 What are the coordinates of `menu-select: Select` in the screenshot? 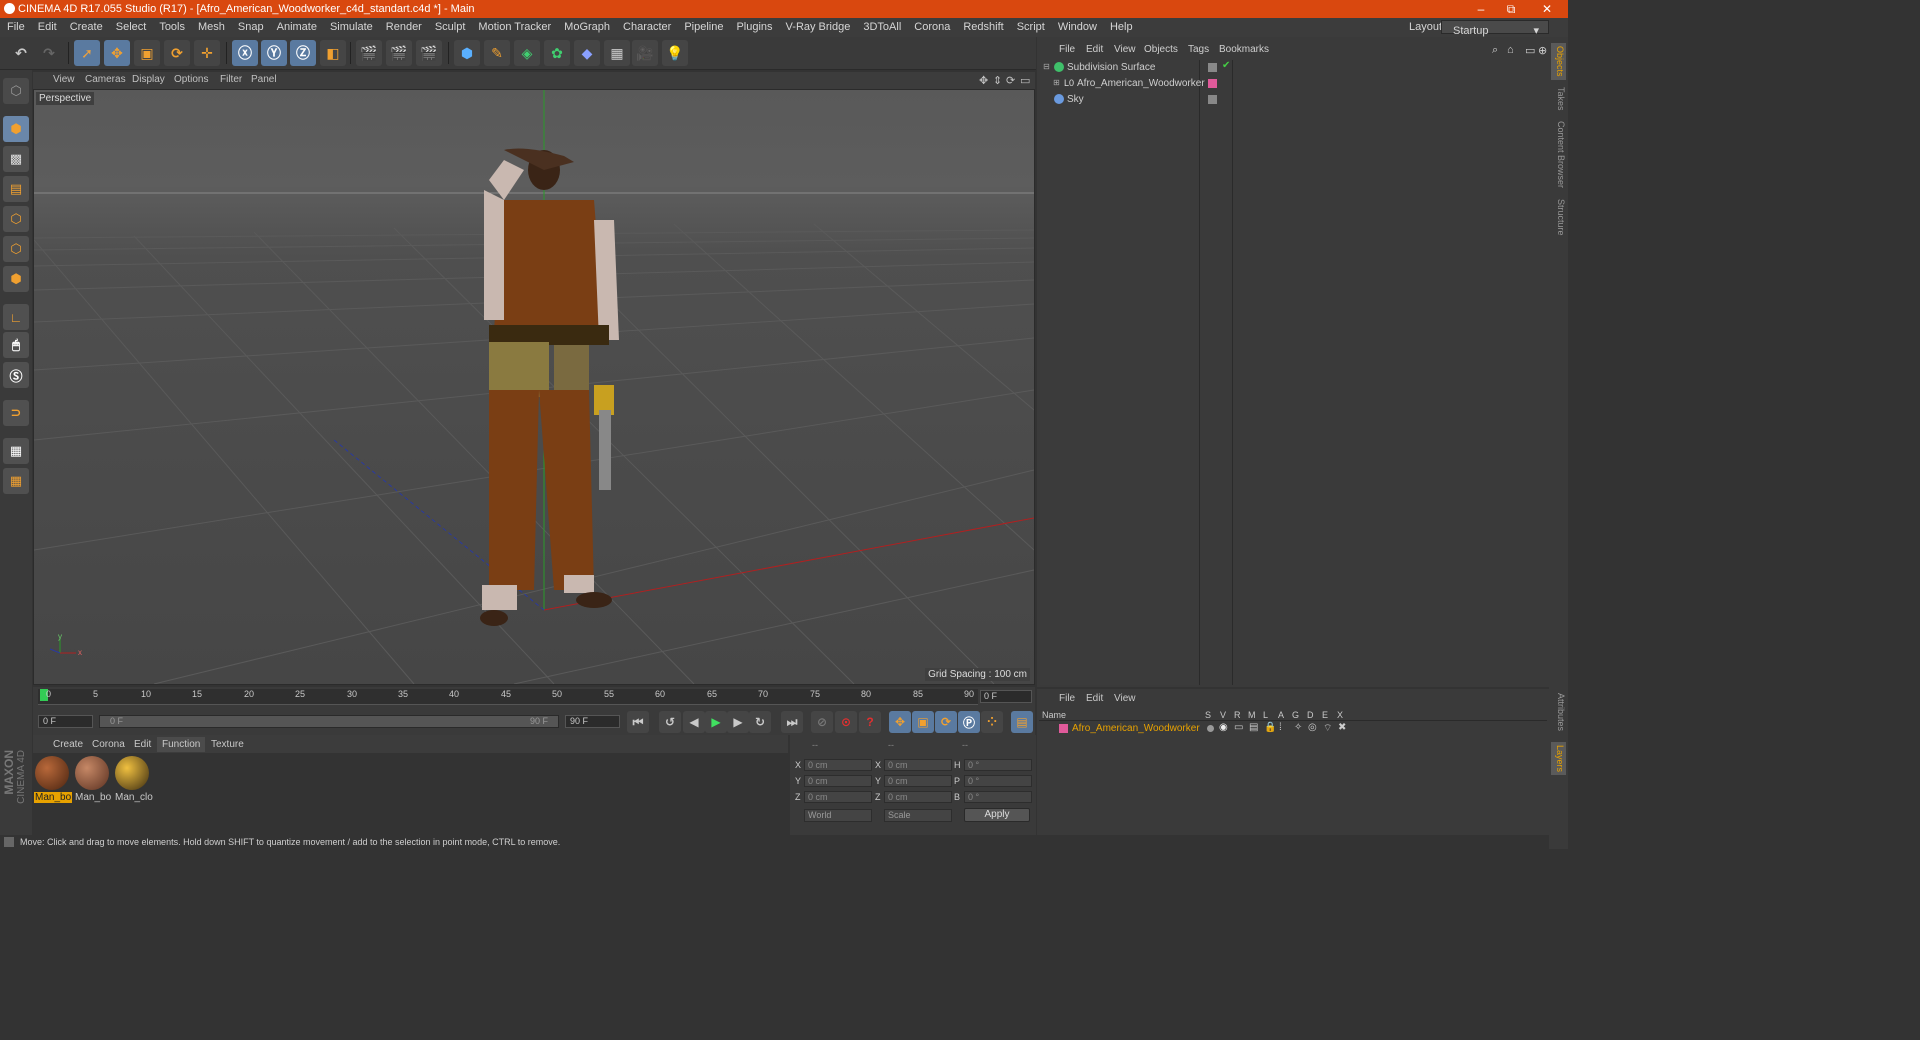 It's located at (131, 25).